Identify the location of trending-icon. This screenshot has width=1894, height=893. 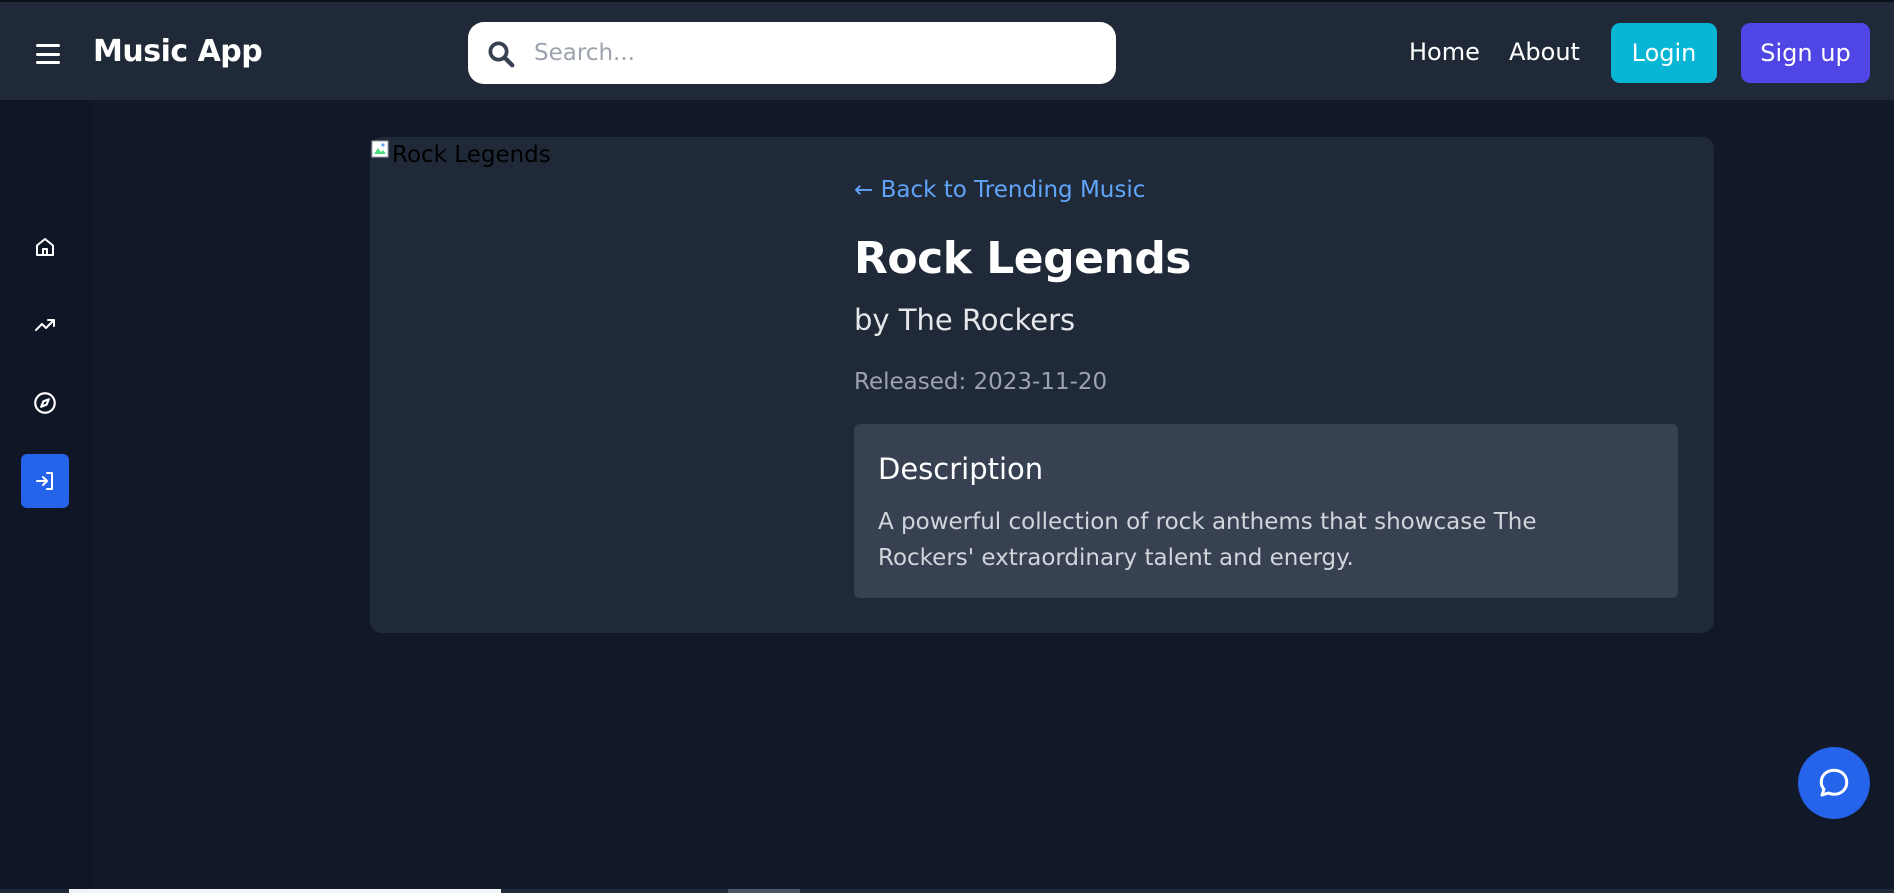
(45, 325).